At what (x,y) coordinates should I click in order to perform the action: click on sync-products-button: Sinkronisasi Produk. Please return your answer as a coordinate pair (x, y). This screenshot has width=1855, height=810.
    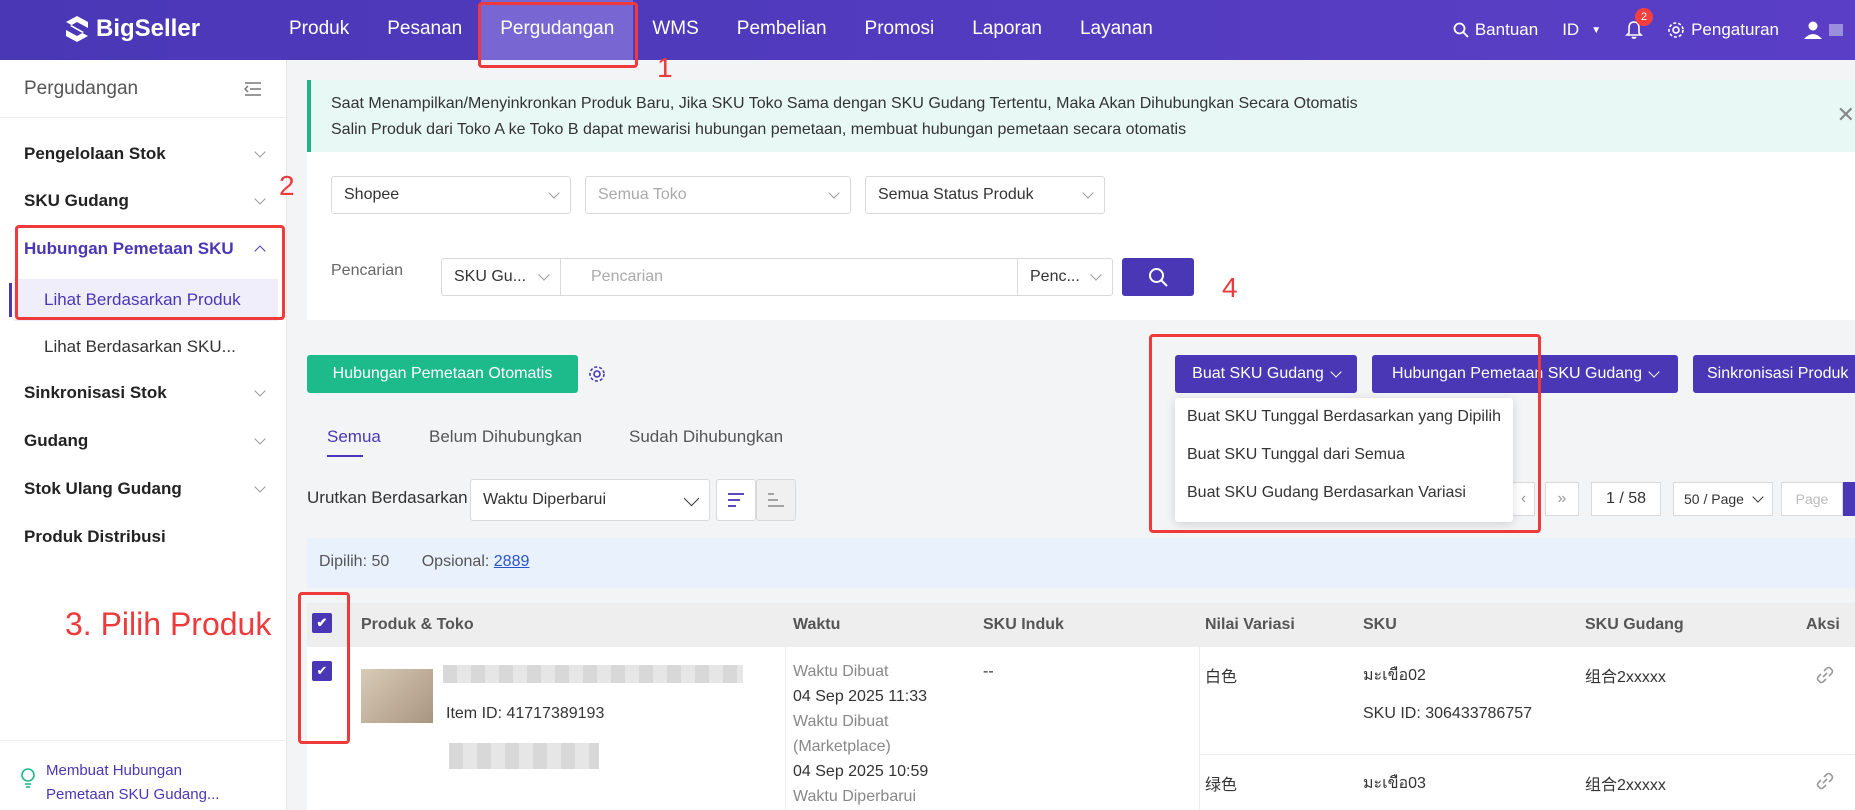
    Looking at the image, I should click on (1774, 374).